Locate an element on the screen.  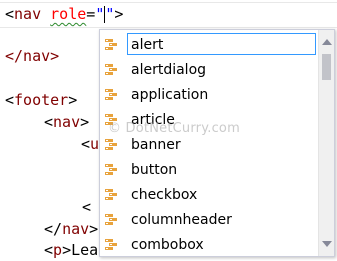
completion-item: article is located at coordinates (209, 119).